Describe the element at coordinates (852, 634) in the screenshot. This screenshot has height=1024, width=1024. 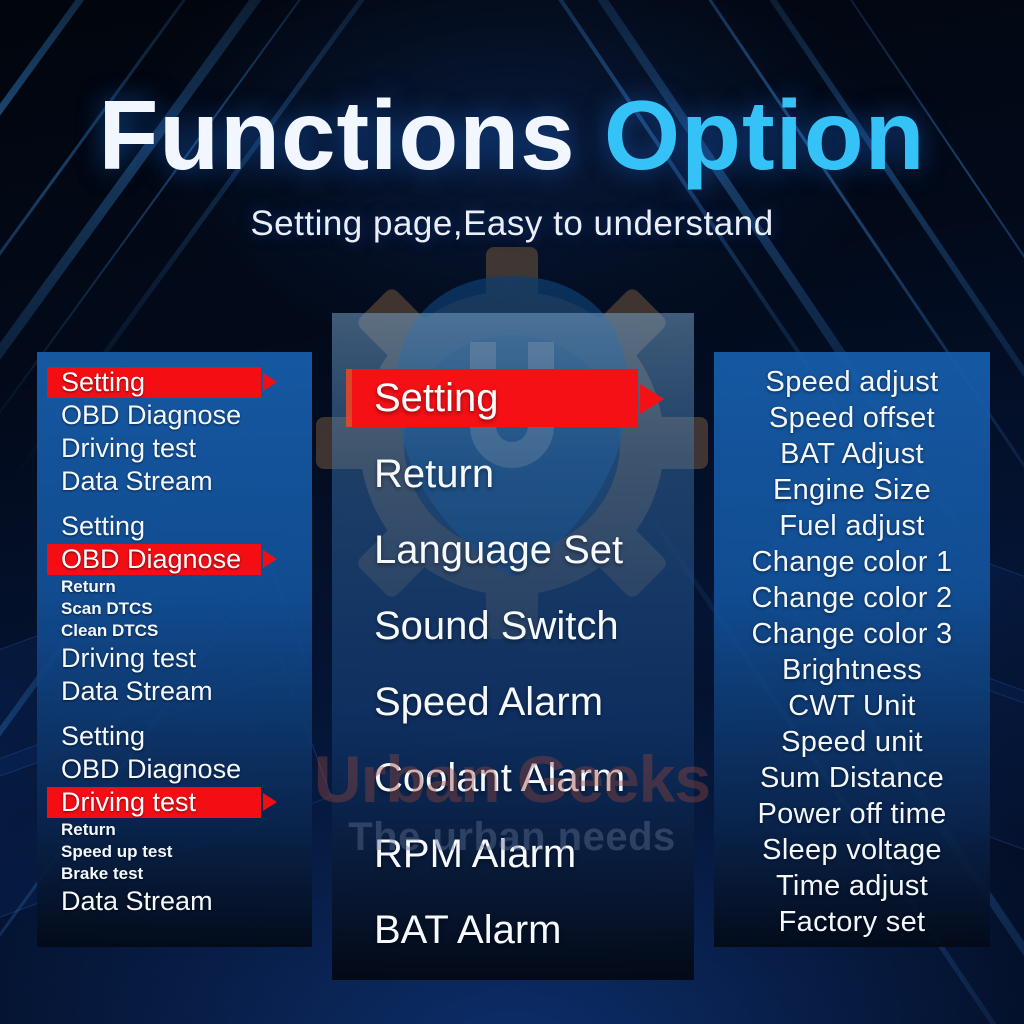
I see `right-option-item: Change color 3` at that location.